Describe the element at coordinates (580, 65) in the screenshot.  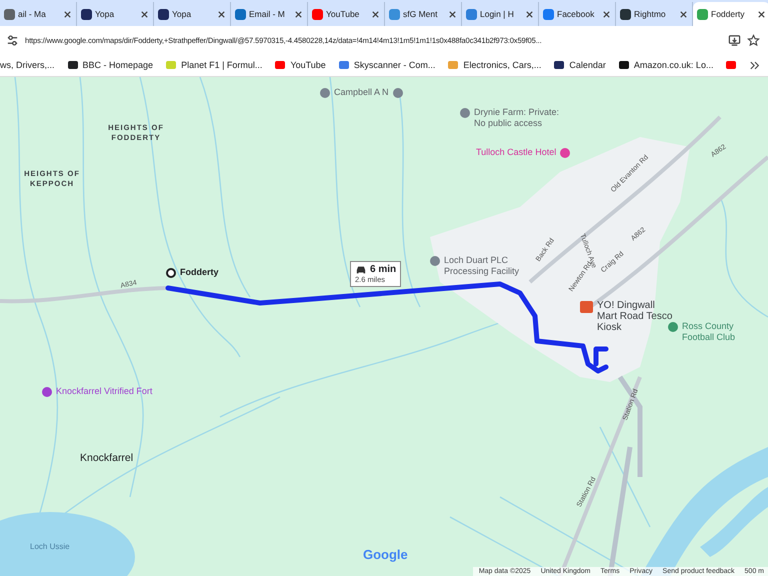
I see `bookmark: Calendar` at that location.